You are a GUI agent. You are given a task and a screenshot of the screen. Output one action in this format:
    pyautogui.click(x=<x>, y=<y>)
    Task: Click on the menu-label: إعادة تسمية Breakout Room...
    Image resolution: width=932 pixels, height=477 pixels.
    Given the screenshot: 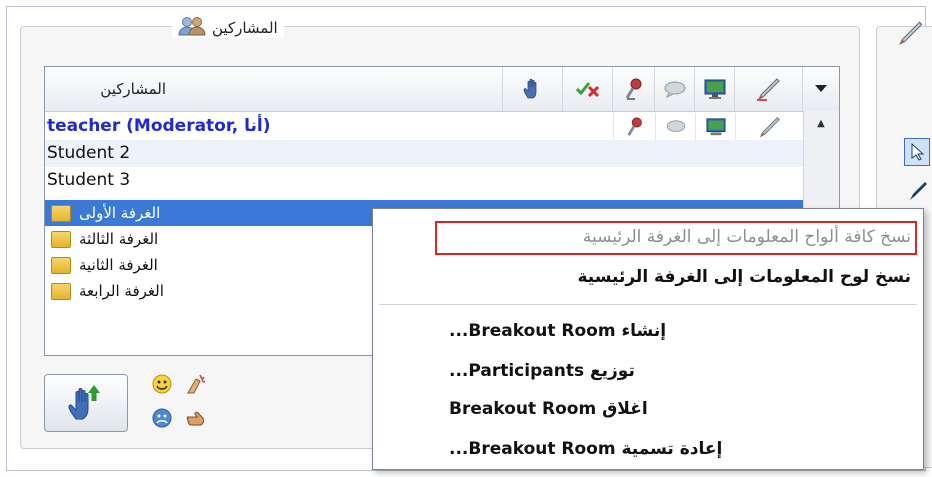 What is the action you would take?
    pyautogui.click(x=586, y=449)
    